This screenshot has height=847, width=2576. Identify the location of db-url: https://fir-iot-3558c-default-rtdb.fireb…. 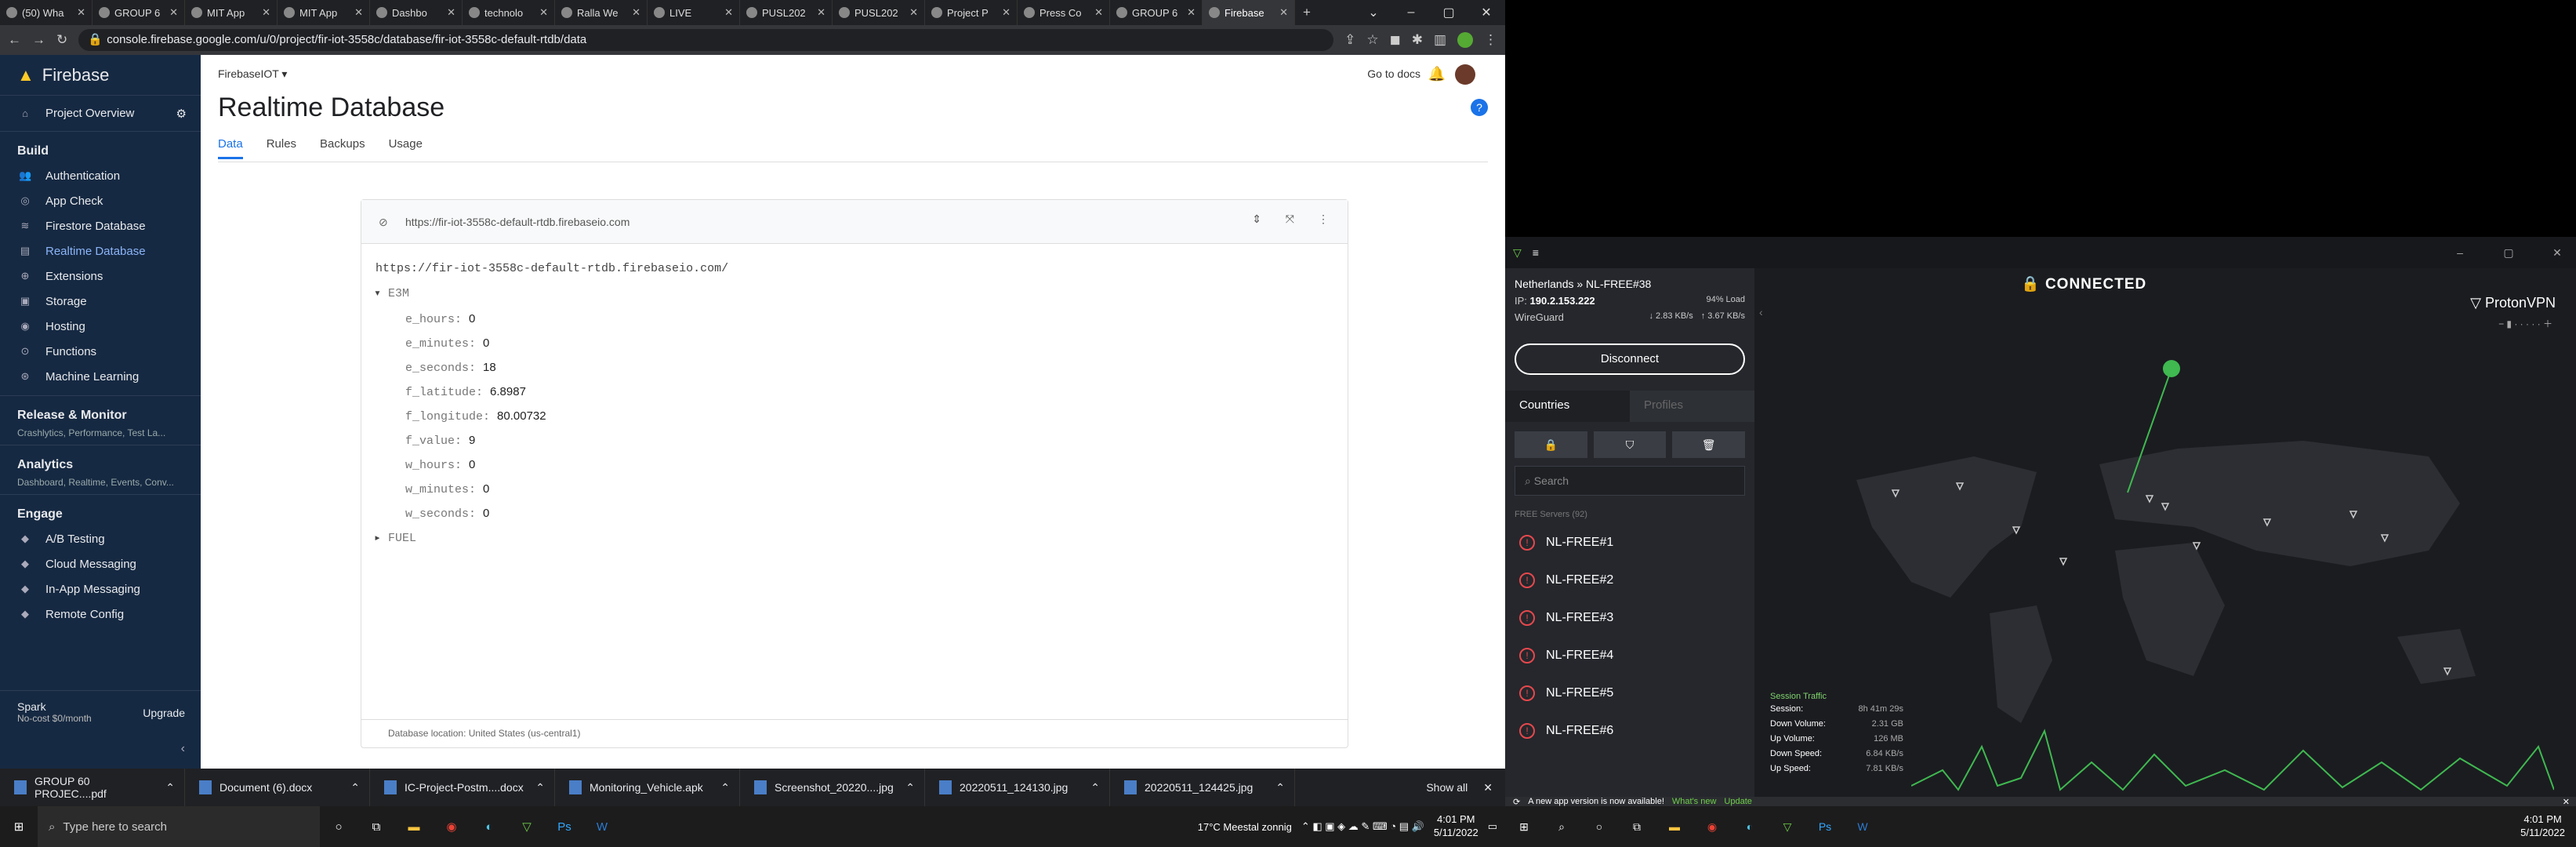
(517, 222).